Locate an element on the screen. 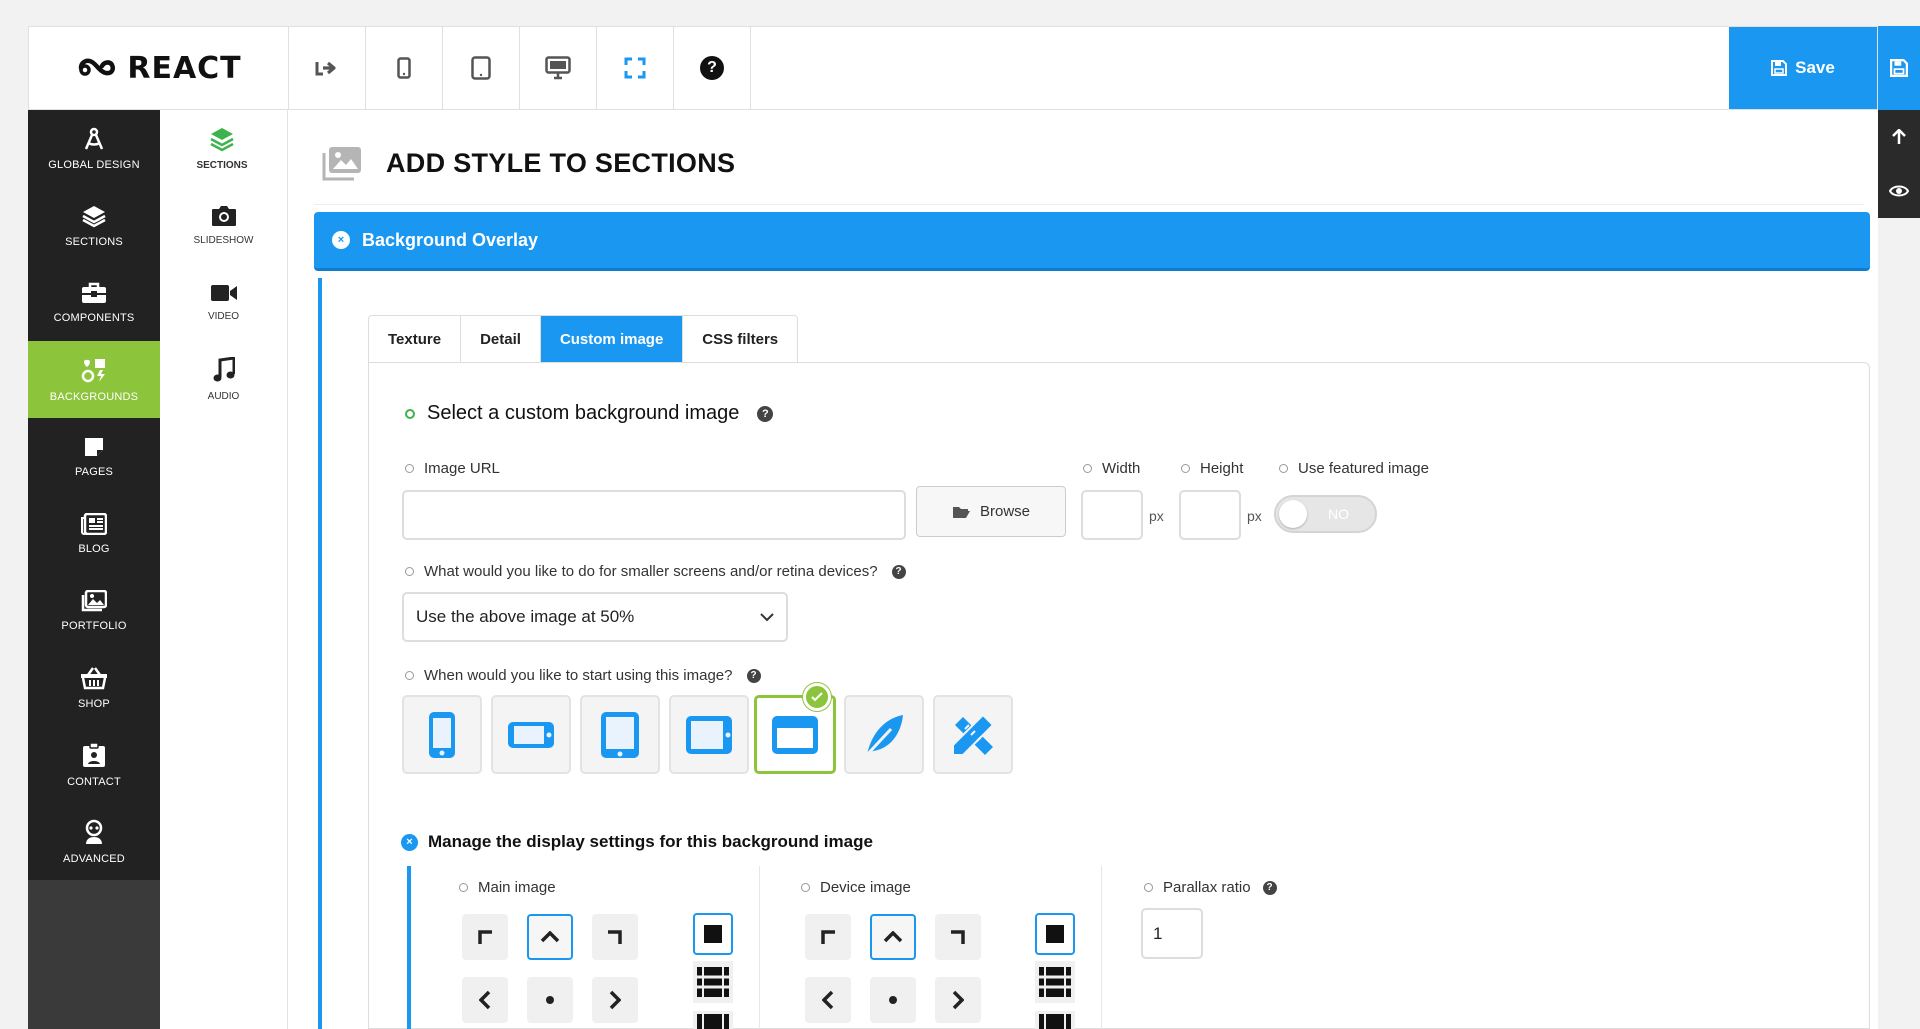 The width and height of the screenshot is (1920, 1029). desktop-view-button is located at coordinates (558, 68).